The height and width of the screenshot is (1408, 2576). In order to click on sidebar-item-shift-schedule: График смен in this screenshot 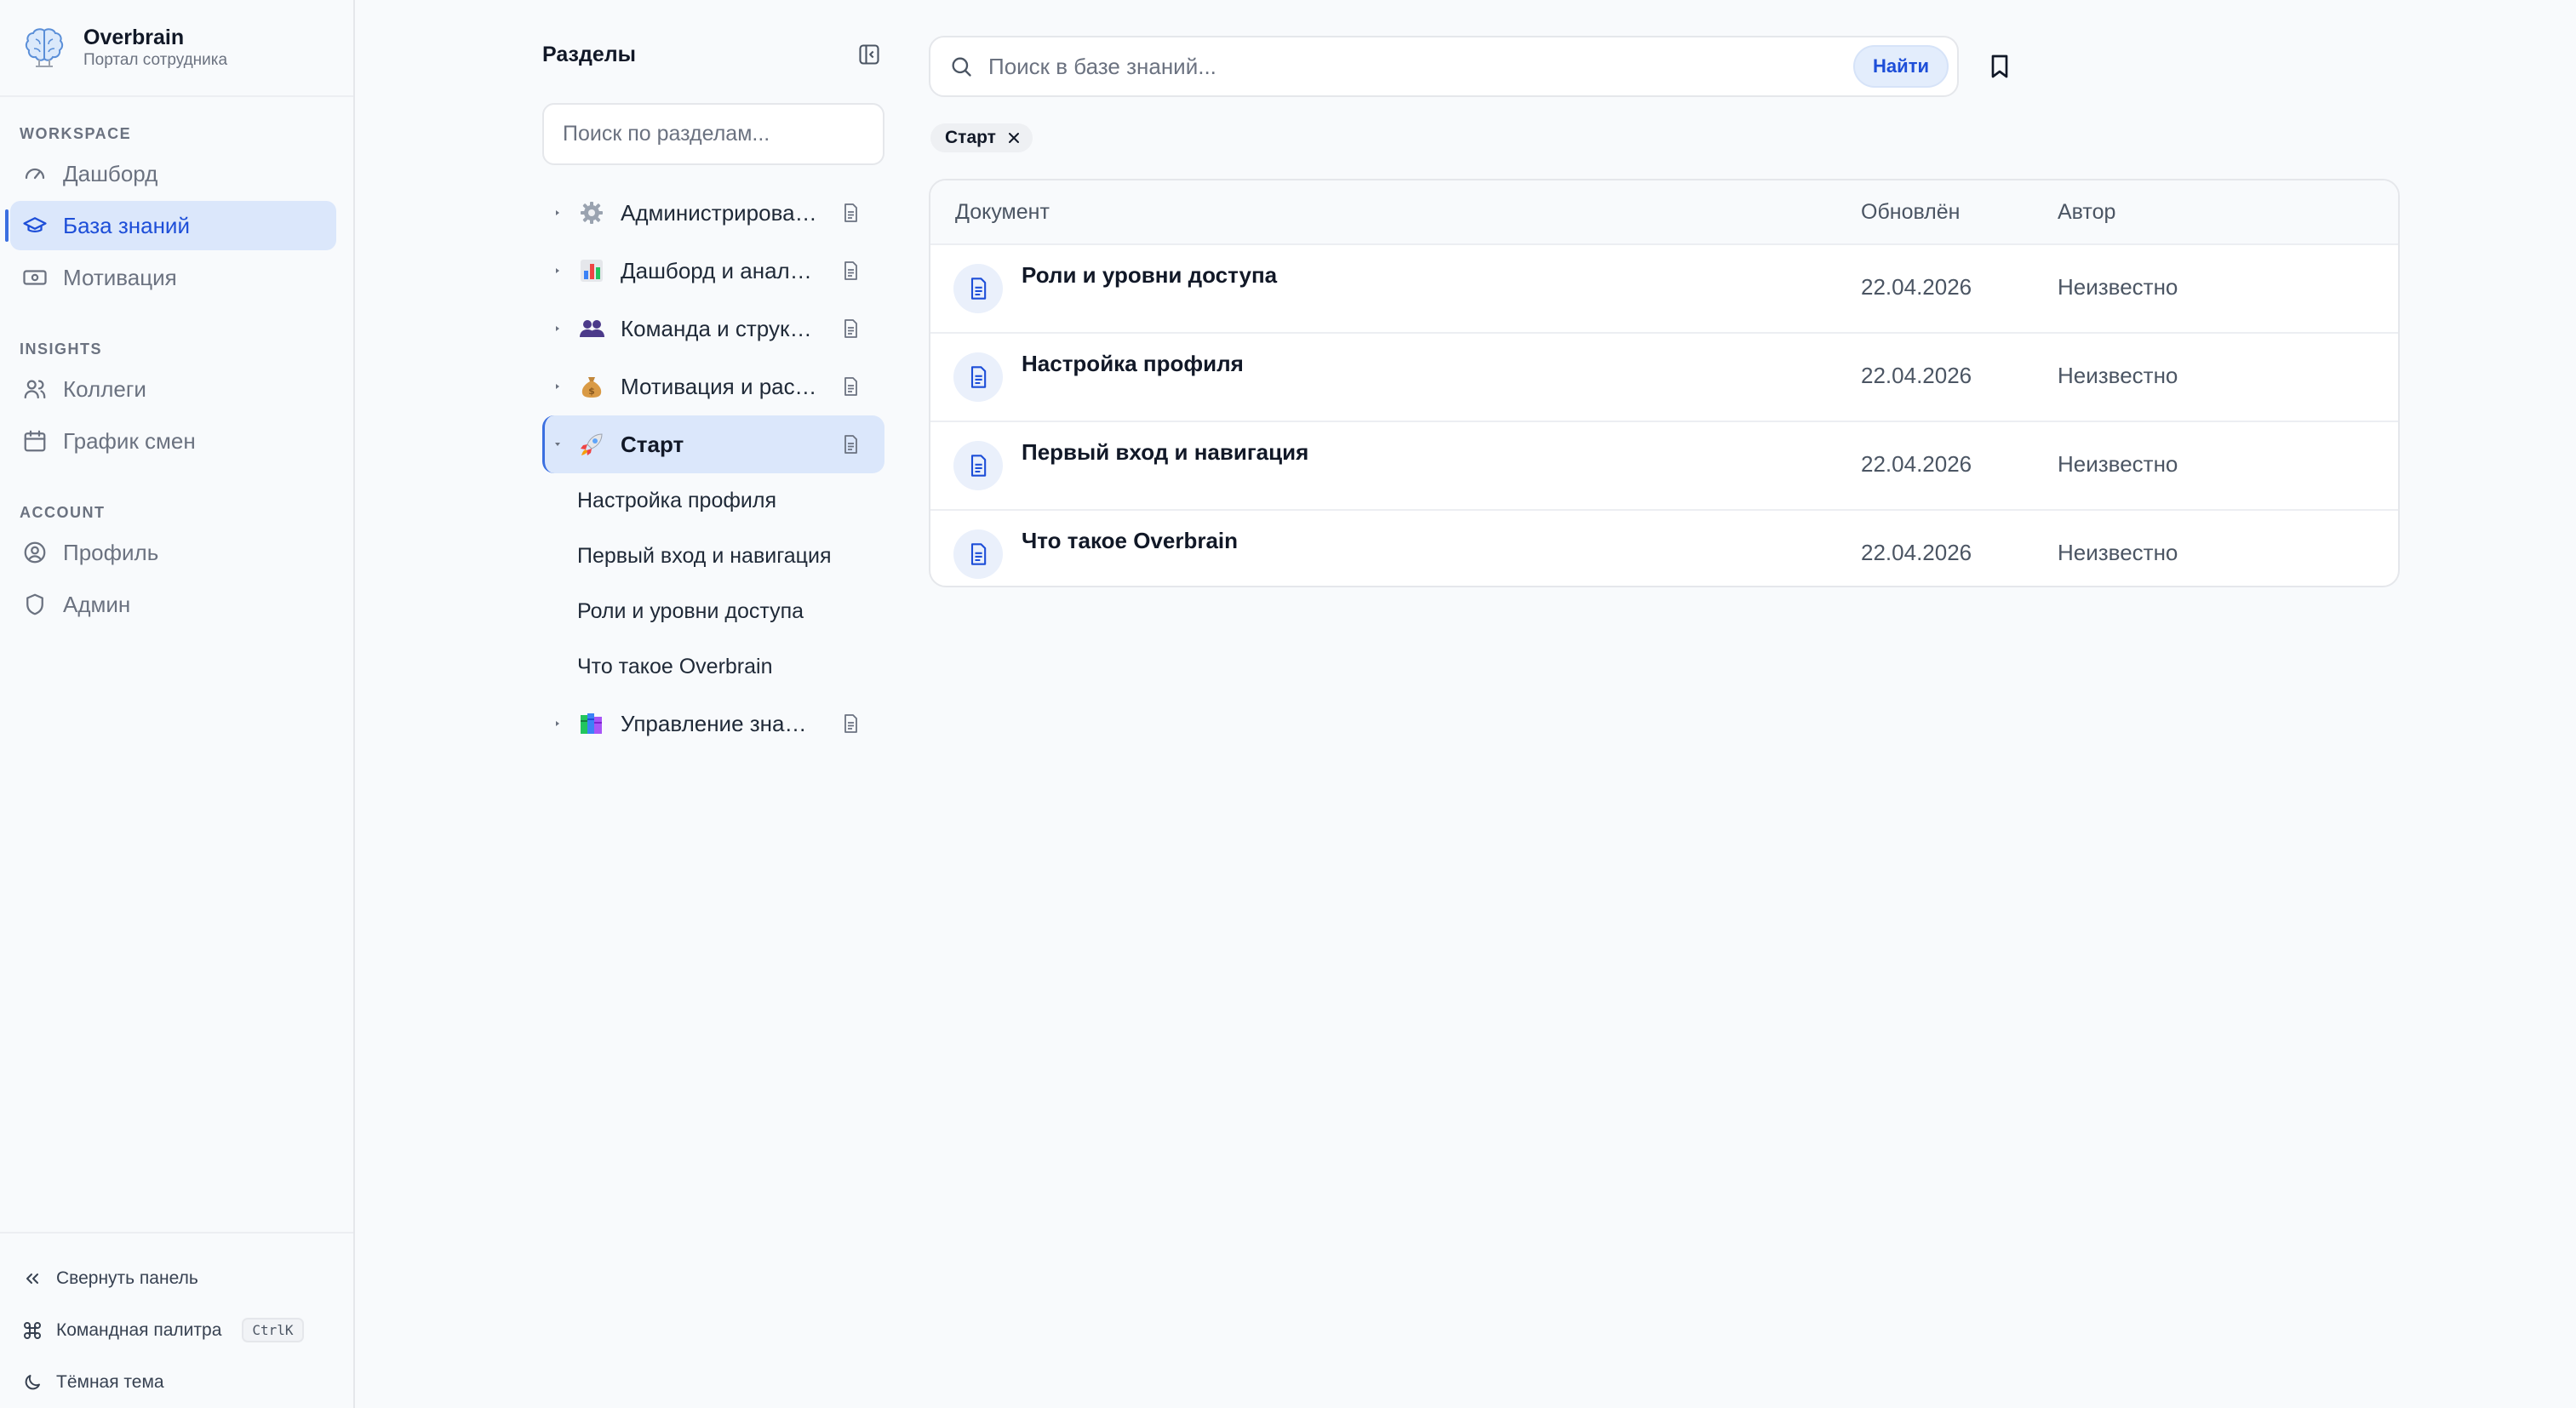, I will do `click(173, 441)`.